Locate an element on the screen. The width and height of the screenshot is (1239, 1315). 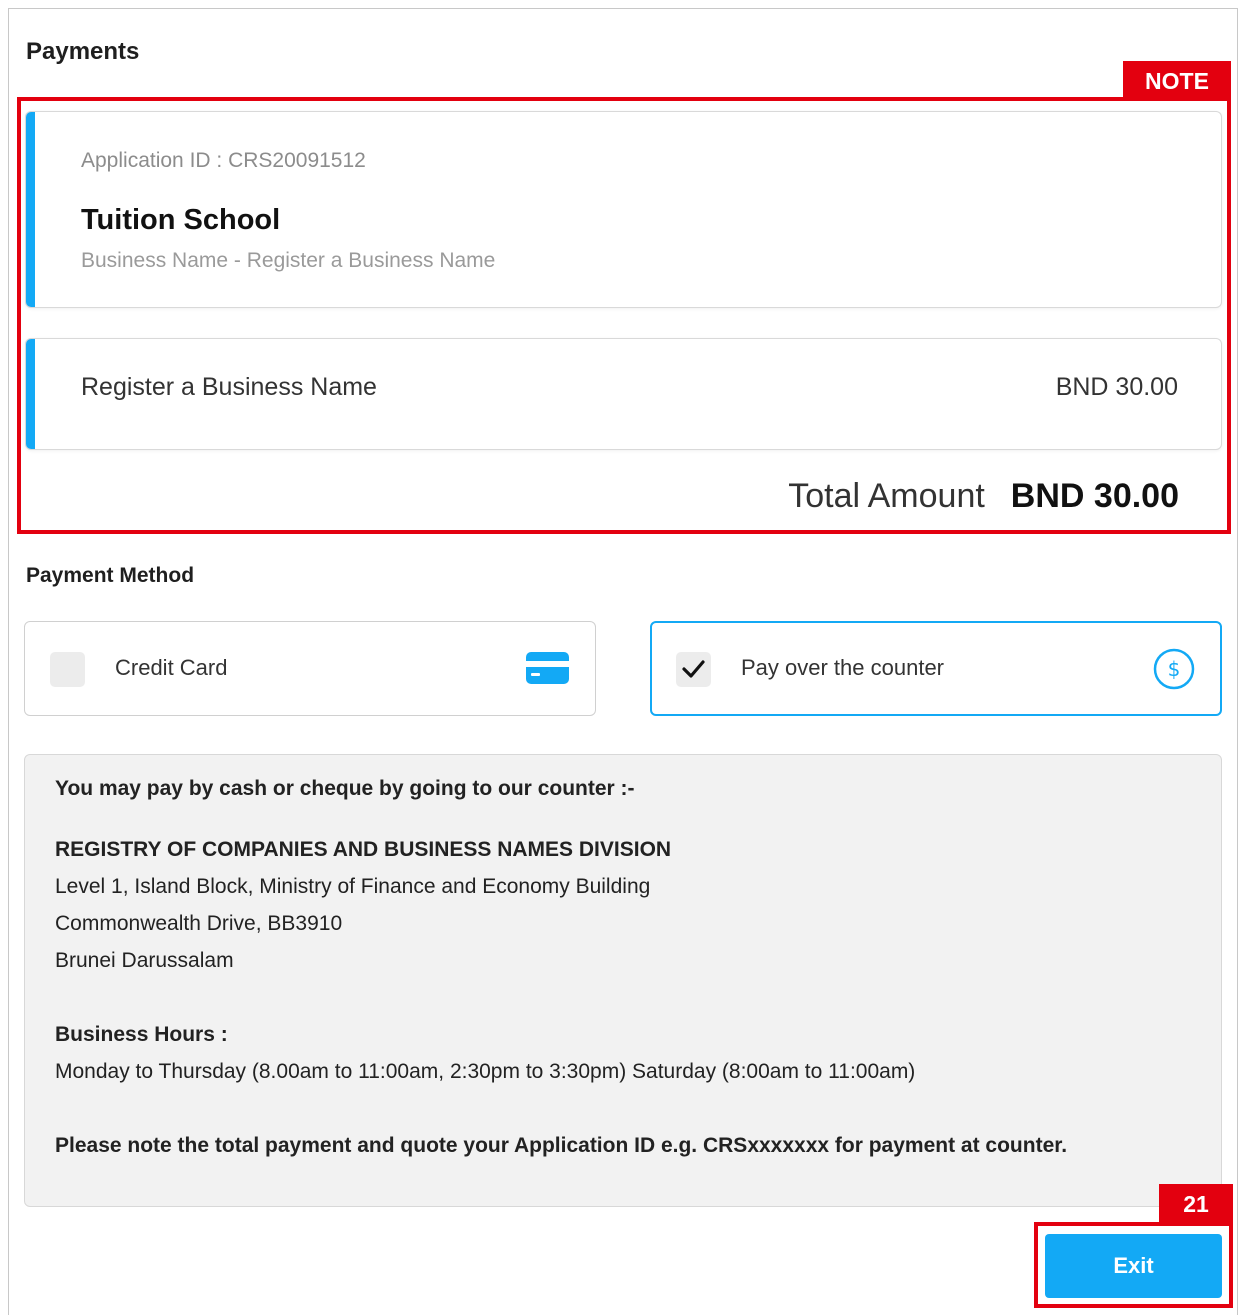
application-name: Tuition School is located at coordinates (181, 220).